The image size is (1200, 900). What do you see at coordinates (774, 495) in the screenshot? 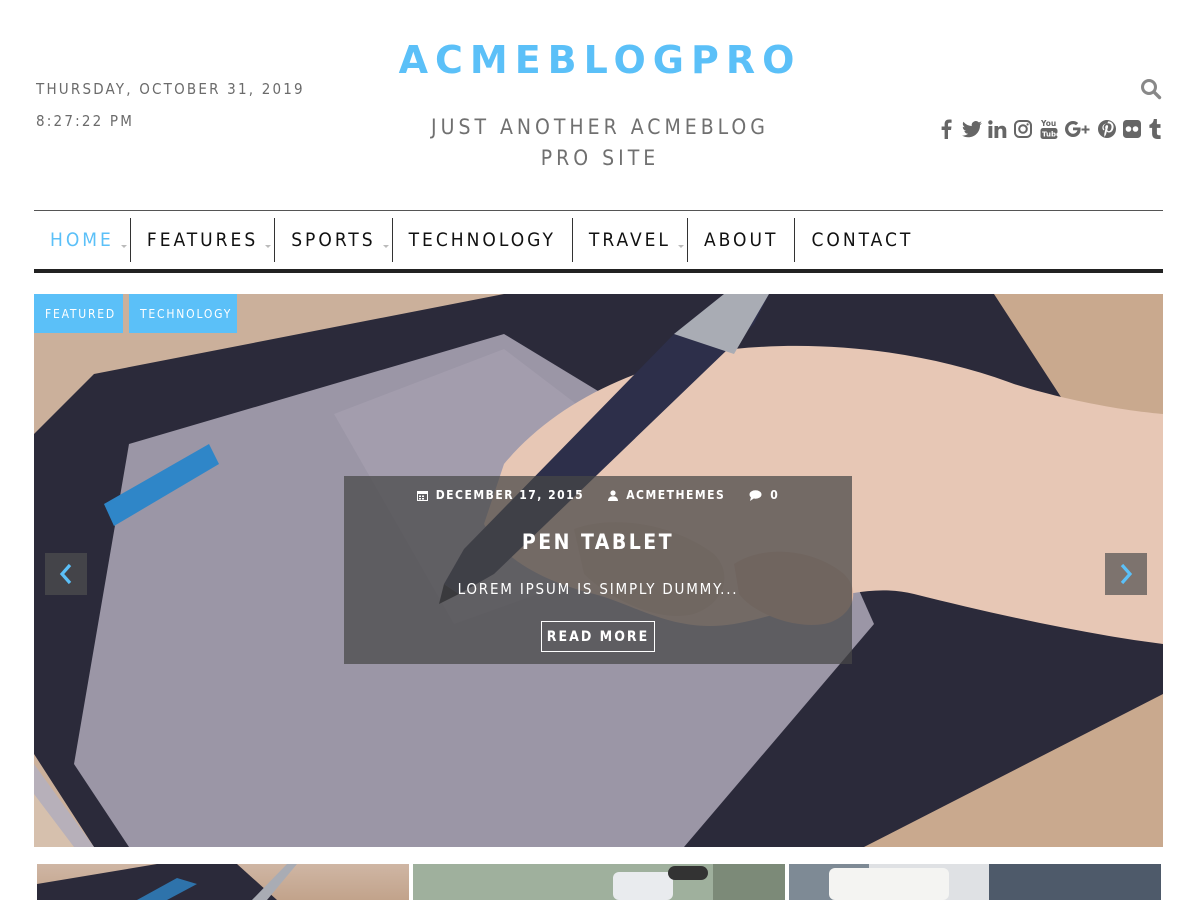
I see `post-comment-count: 0` at bounding box center [774, 495].